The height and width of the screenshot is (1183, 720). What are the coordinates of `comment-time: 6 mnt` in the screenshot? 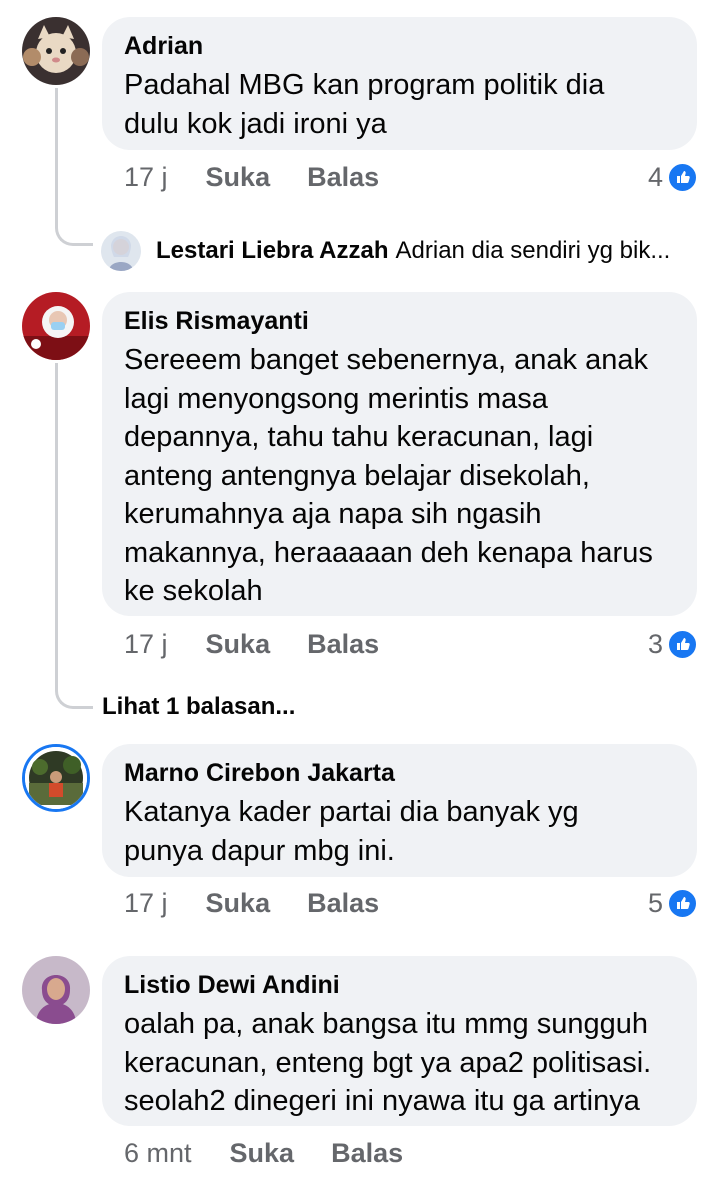 It's located at (158, 1153).